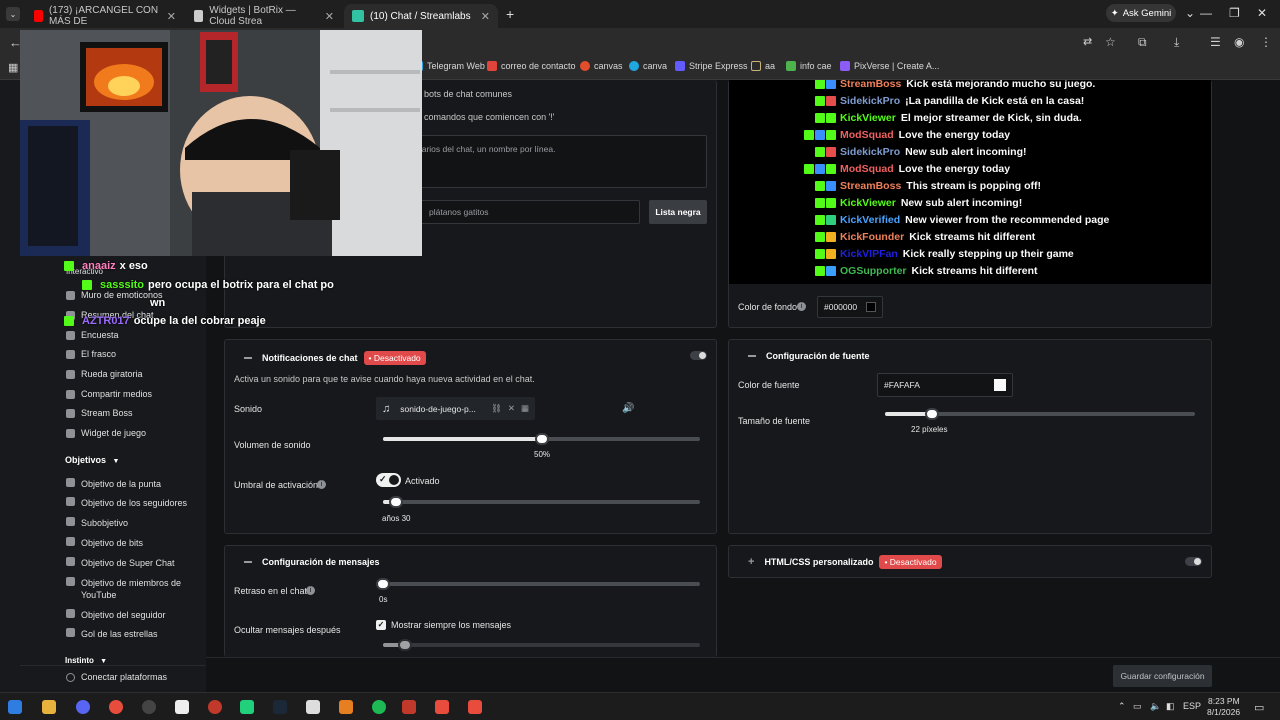 This screenshot has width=1280, height=720. Describe the element at coordinates (1110, 42) in the screenshot. I see `bookmark-star-icon: ☆` at that location.